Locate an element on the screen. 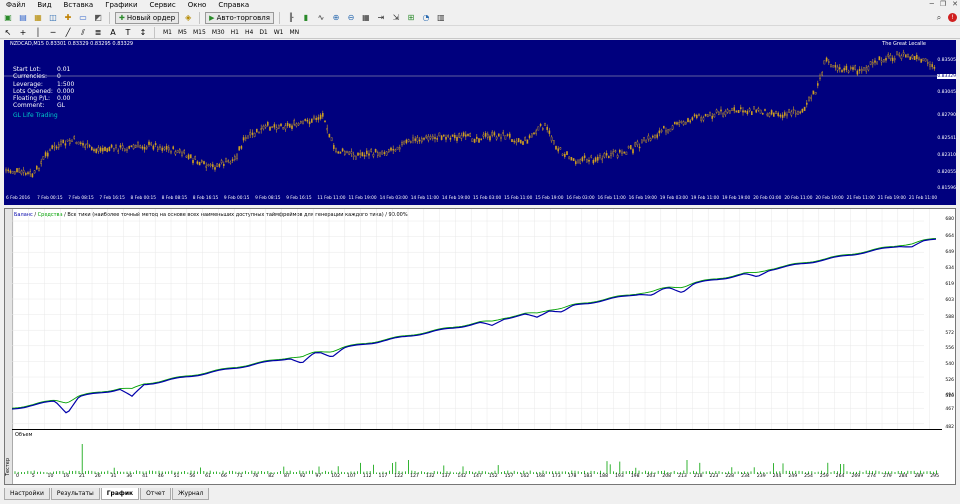 Image resolution: width=960 pixels, height=504 pixels. auto-trading-button: ▶ Авто-торговля is located at coordinates (239, 17).